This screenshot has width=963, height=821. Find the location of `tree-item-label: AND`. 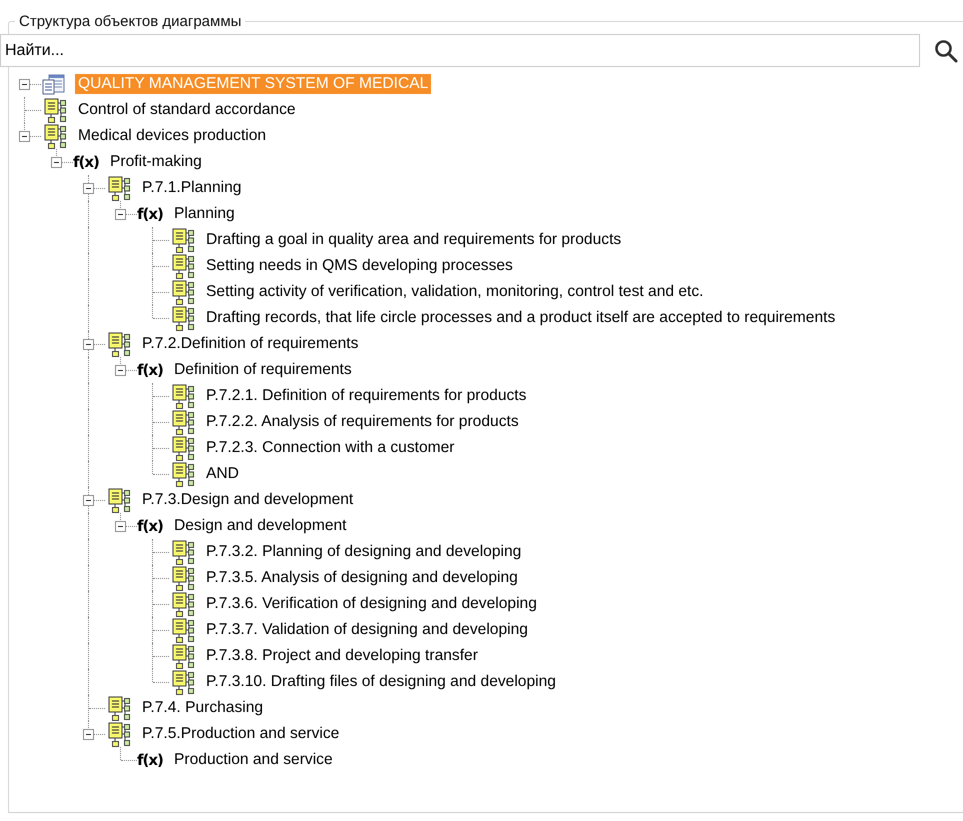

tree-item-label: AND is located at coordinates (222, 474).